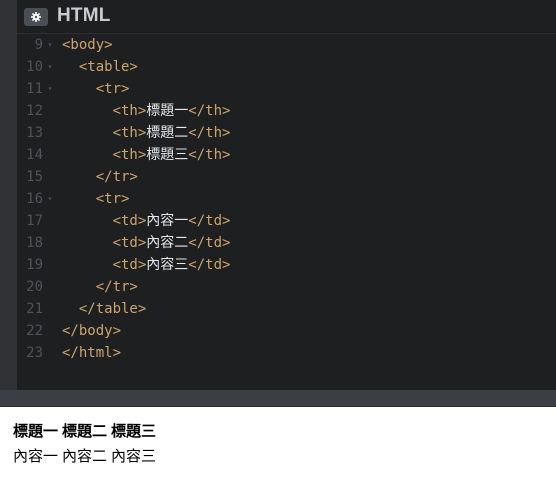 This screenshot has height=478, width=556. Describe the element at coordinates (34, 265) in the screenshot. I see `line-number: 19` at that location.